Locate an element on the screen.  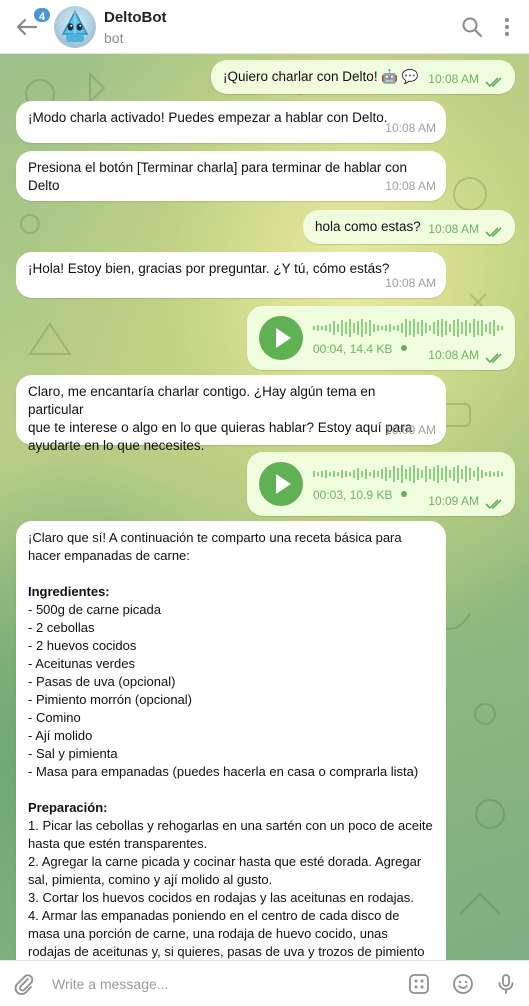
ingredient-item: - Aceitunas verdes is located at coordinates (81, 663).